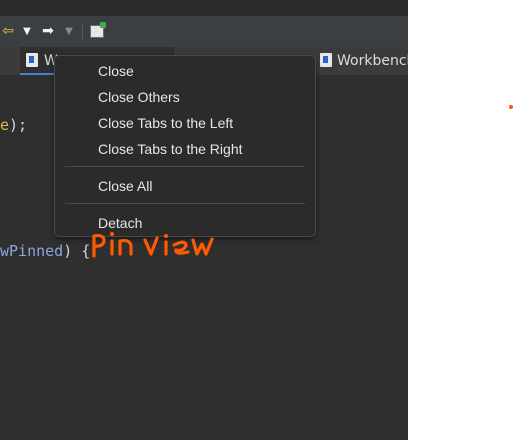 This screenshot has width=514, height=440. What do you see at coordinates (125, 186) in the screenshot?
I see `menu-item-close-all: Close All` at bounding box center [125, 186].